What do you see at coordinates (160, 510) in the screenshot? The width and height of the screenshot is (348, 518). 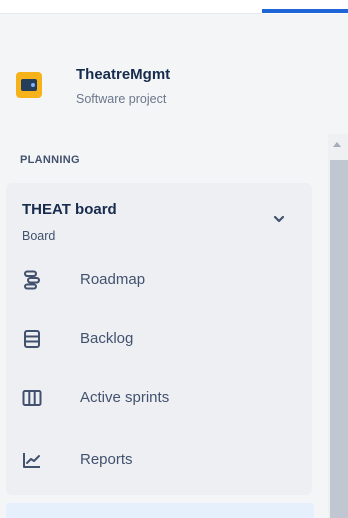 I see `selected-sidebar-item` at bounding box center [160, 510].